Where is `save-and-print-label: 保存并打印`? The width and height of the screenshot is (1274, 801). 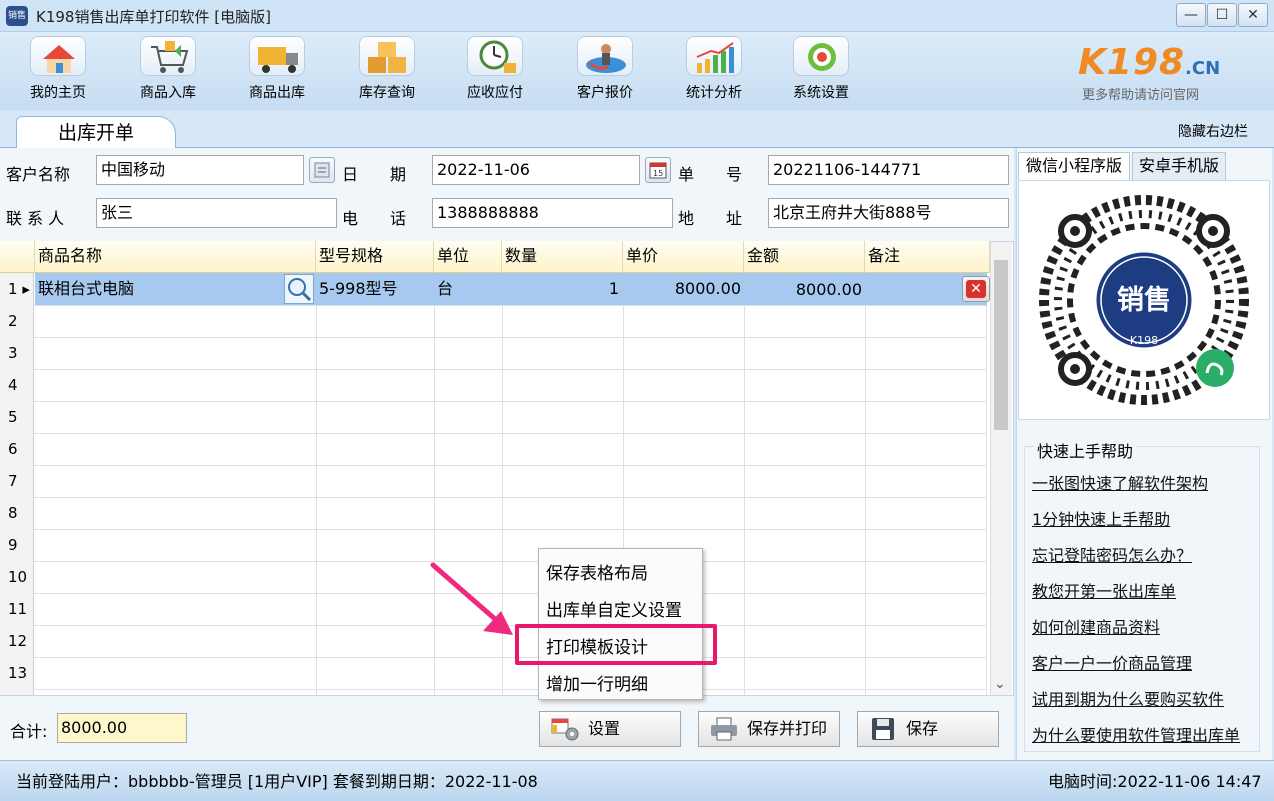 save-and-print-label: 保存并打印 is located at coordinates (787, 728).